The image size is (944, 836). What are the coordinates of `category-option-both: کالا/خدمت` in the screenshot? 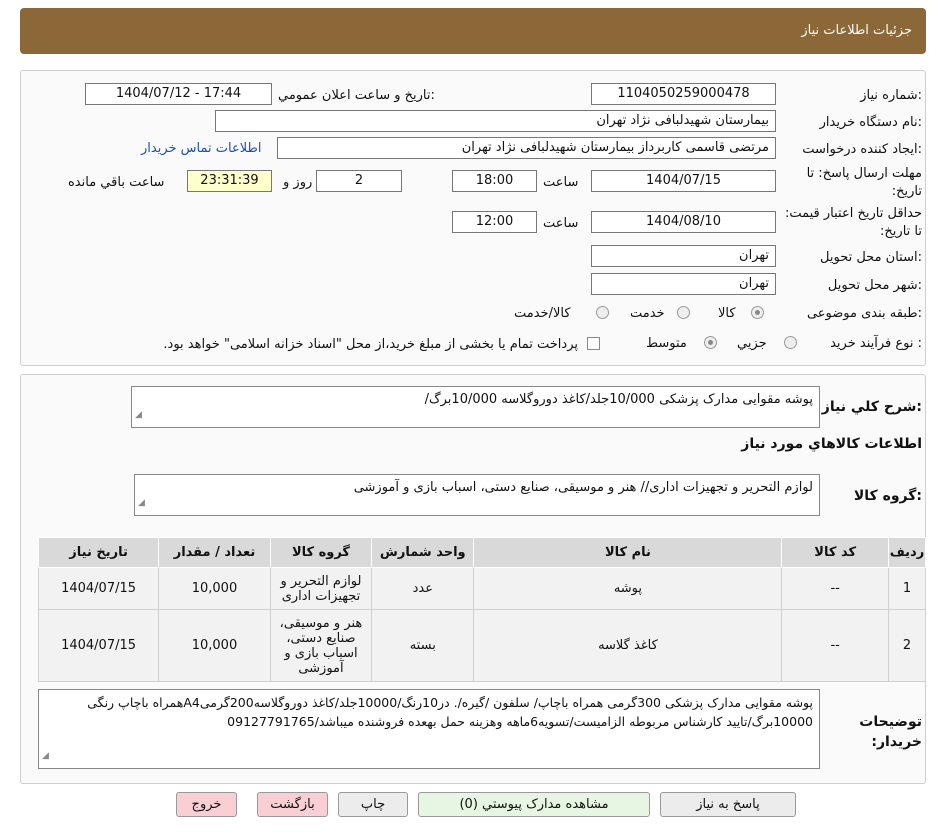 It's located at (542, 313).